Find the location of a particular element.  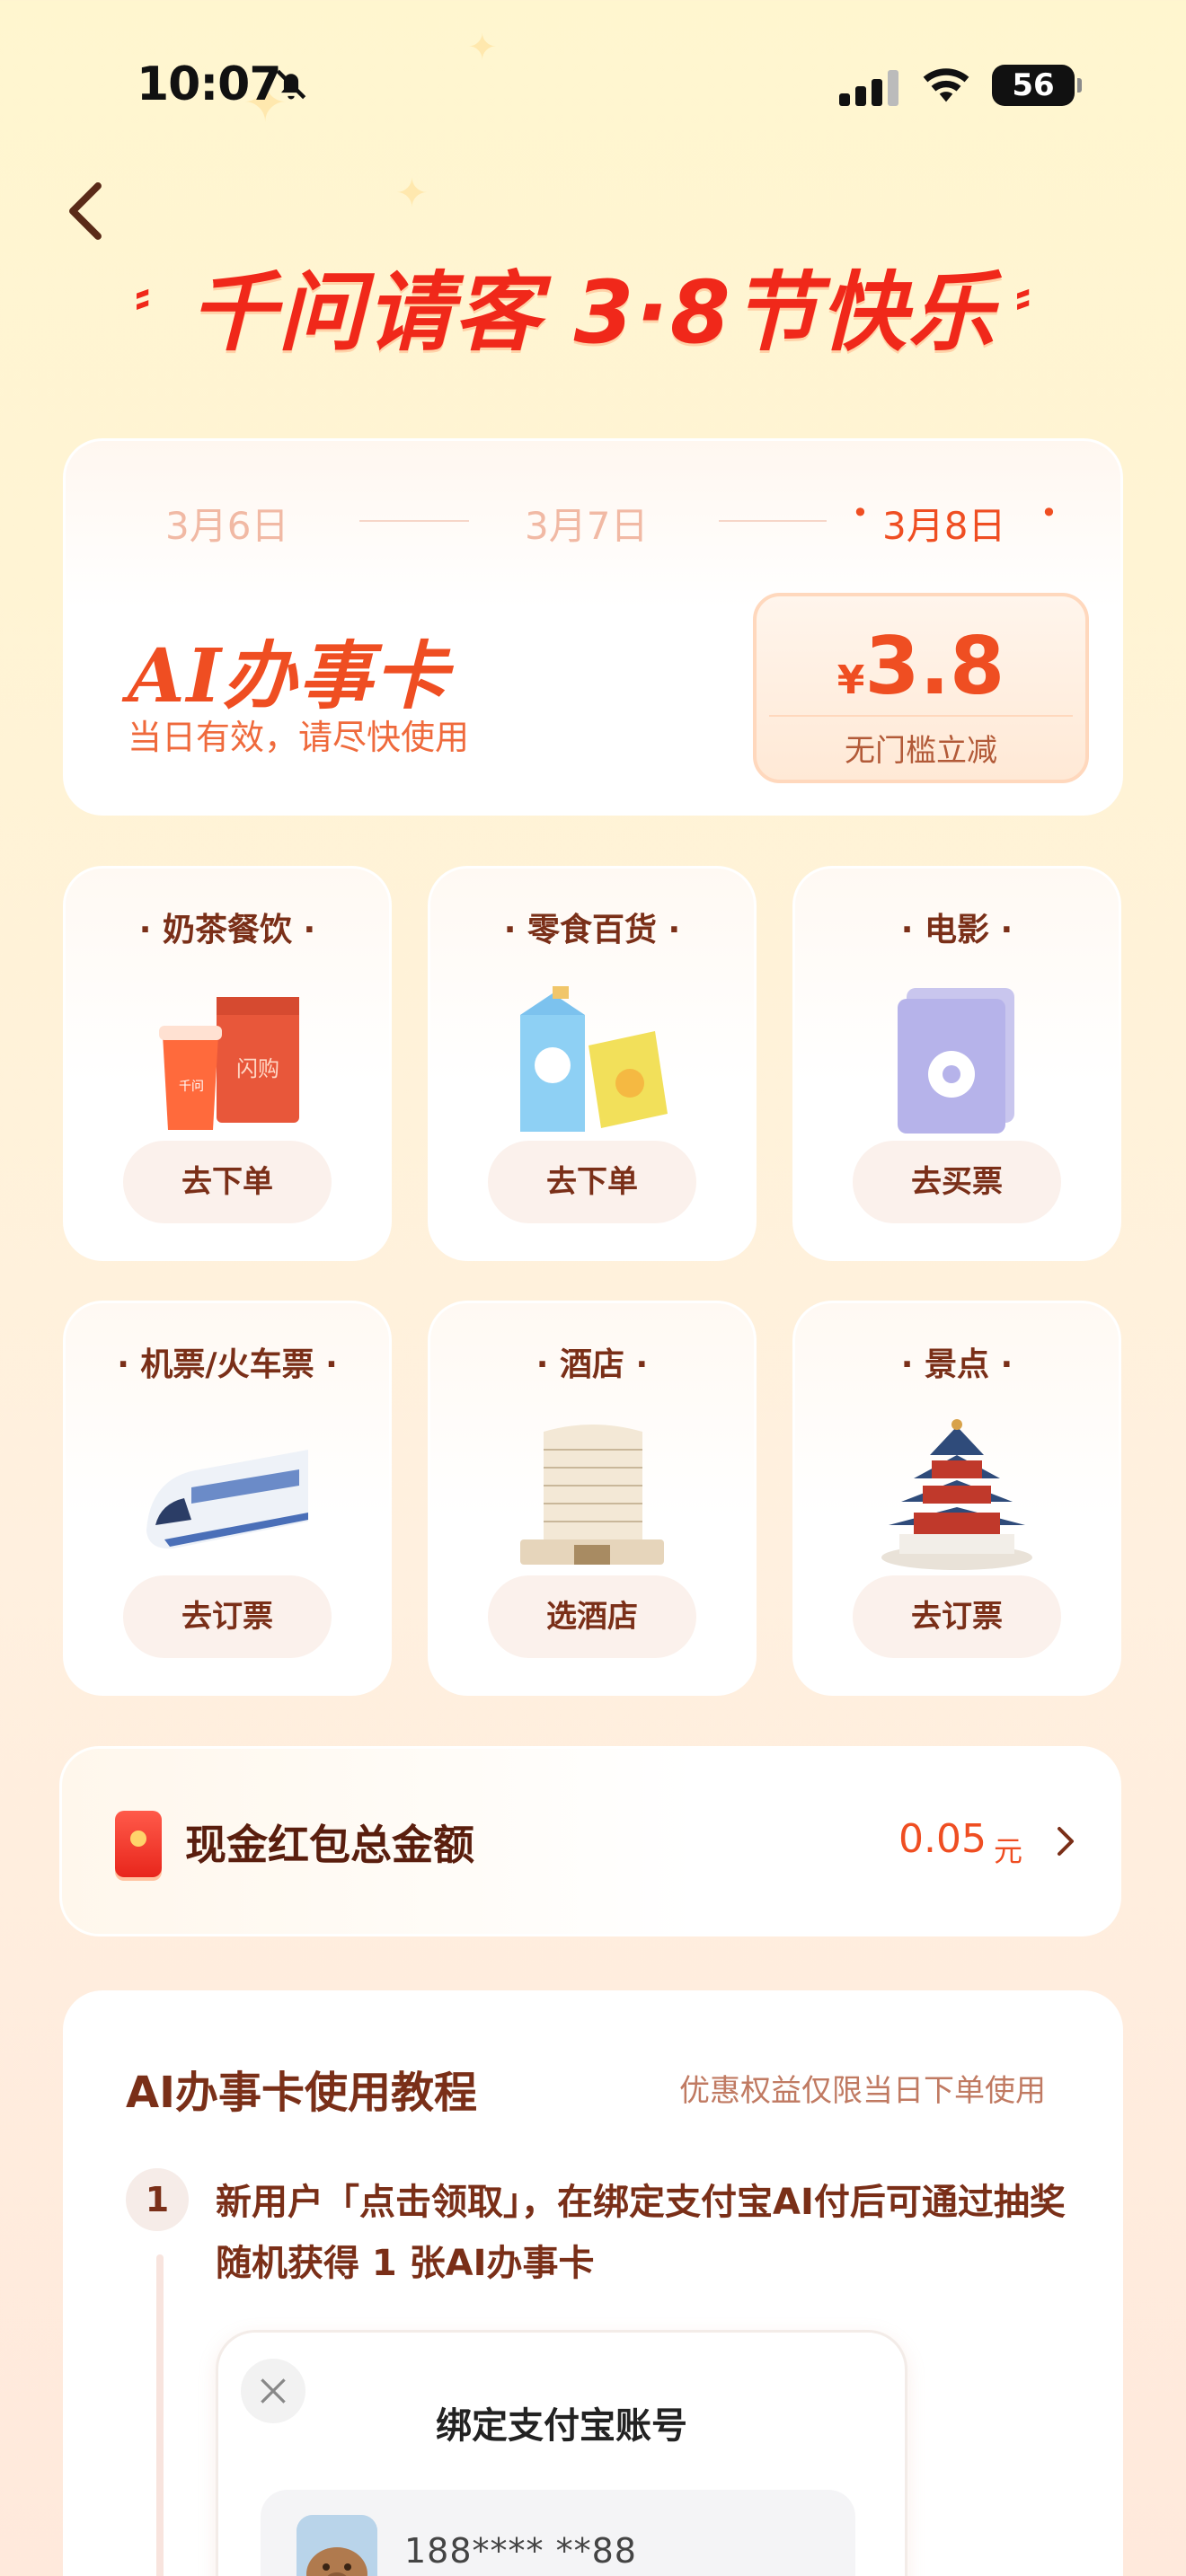

cellular-signal-icon is located at coordinates (868, 87).